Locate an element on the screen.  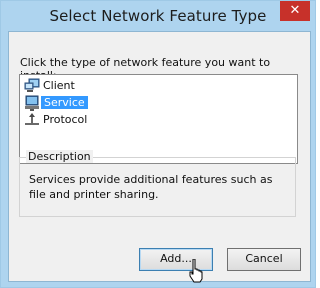
description-label: Description is located at coordinates (59, 156).